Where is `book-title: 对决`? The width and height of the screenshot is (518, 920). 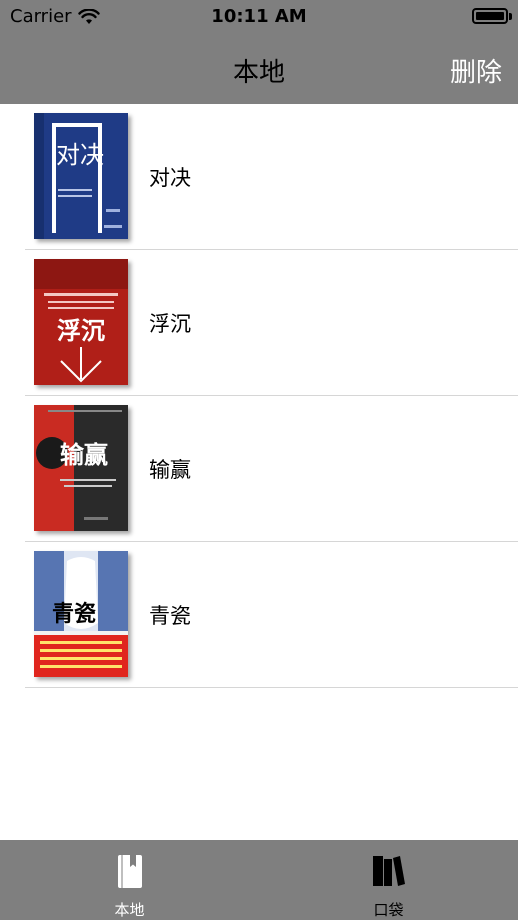 book-title: 对决 is located at coordinates (170, 178).